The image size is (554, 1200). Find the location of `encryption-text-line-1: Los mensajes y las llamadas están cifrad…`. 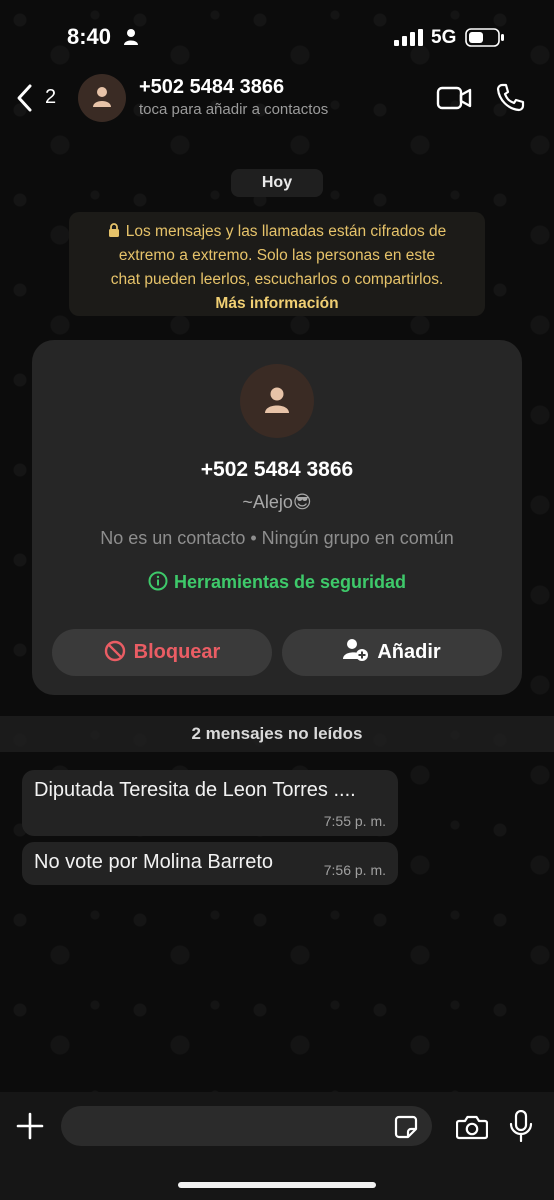

encryption-text-line-1: Los mensajes y las llamadas están cifrad… is located at coordinates (286, 231).